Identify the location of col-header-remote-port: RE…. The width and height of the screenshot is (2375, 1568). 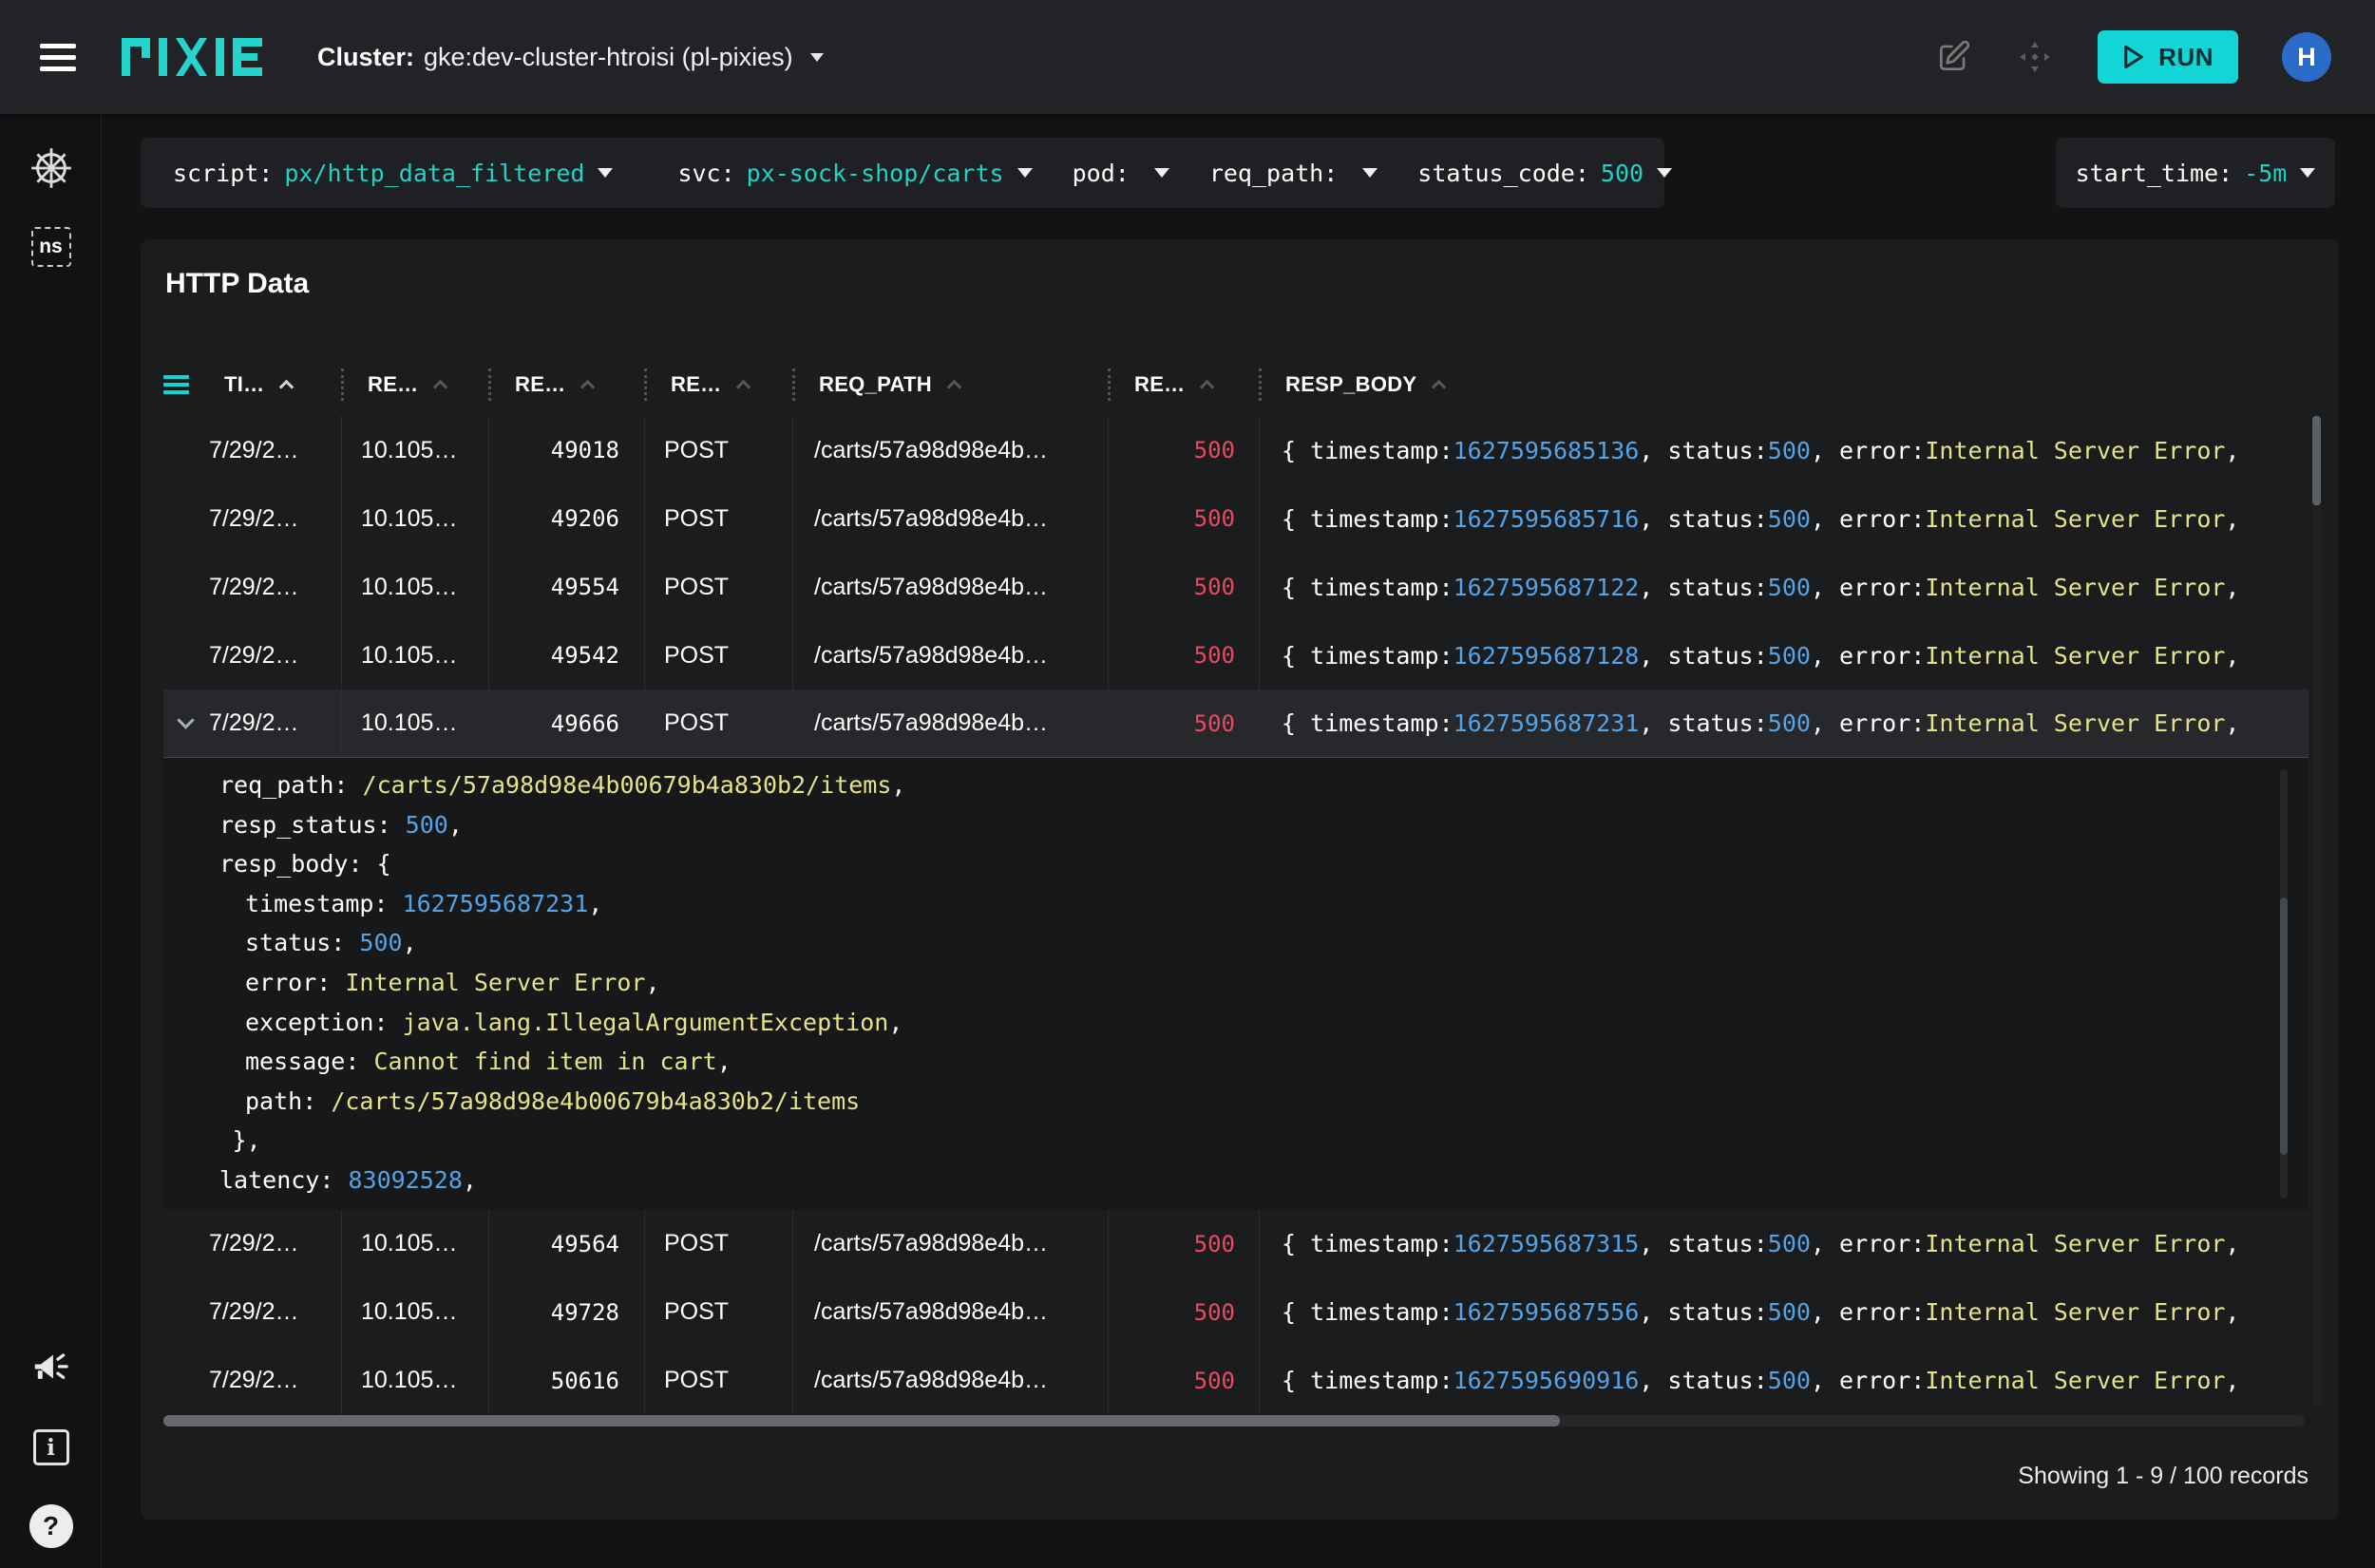
(566, 384).